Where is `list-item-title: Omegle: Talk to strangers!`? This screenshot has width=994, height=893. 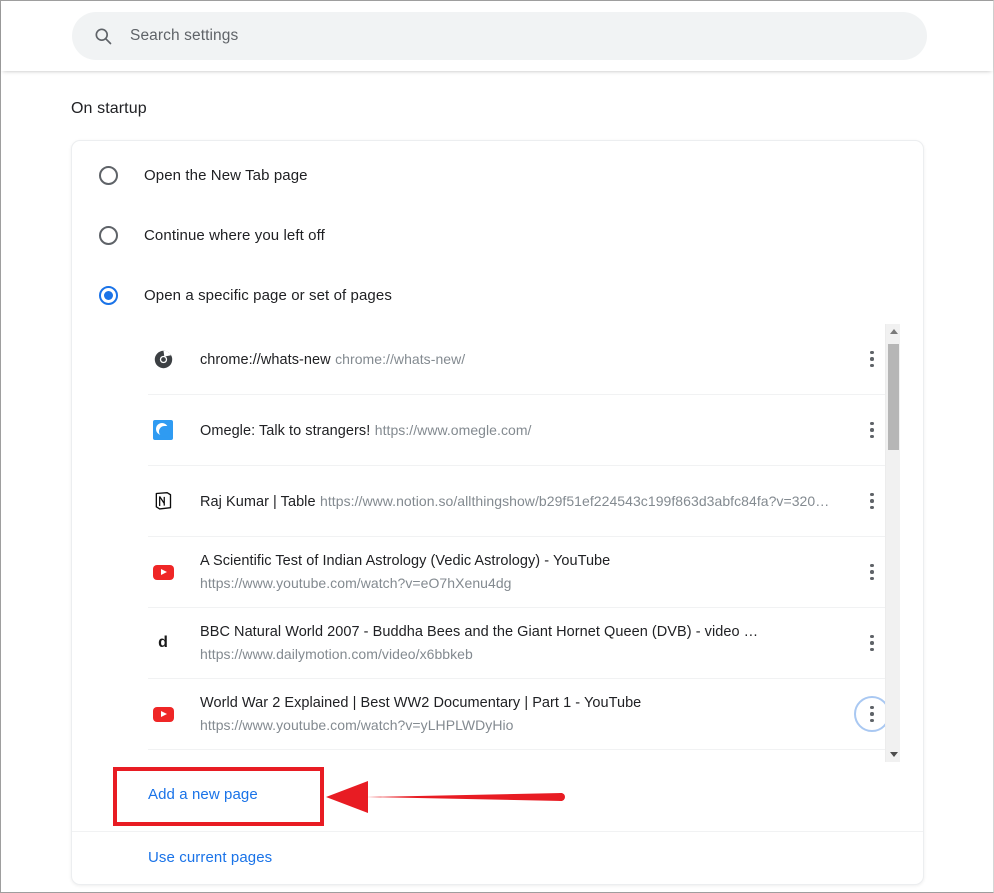
list-item-title: Omegle: Talk to strangers! is located at coordinates (285, 430).